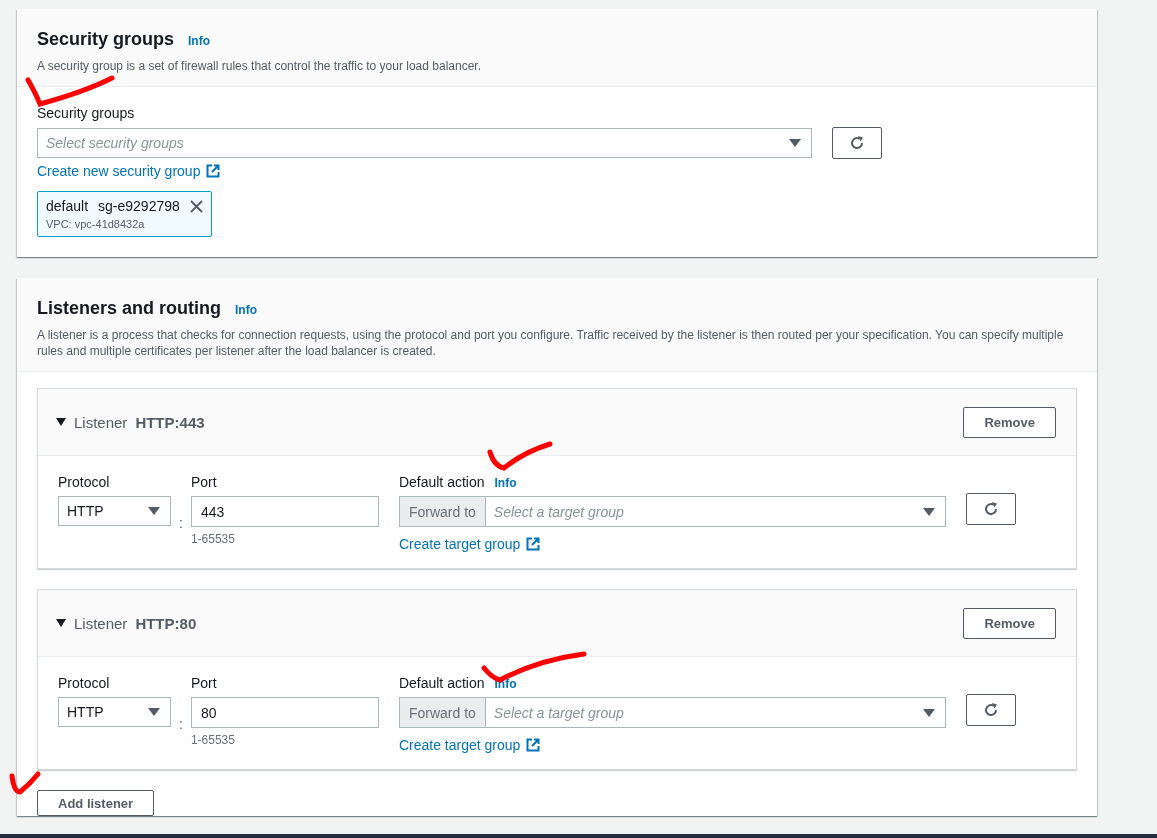 The width and height of the screenshot is (1157, 838). What do you see at coordinates (129, 308) in the screenshot?
I see `section-title: Listeners and routing` at bounding box center [129, 308].